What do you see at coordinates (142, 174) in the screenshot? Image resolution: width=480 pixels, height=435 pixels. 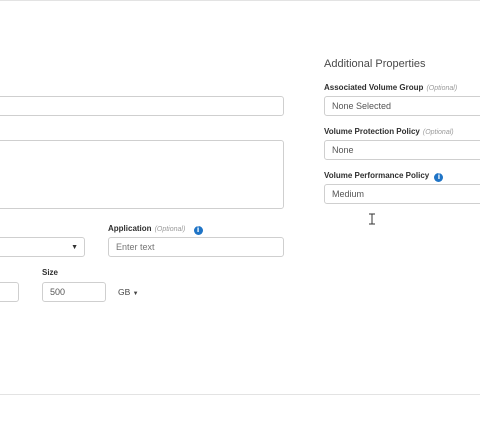 I see `description-textarea` at bounding box center [142, 174].